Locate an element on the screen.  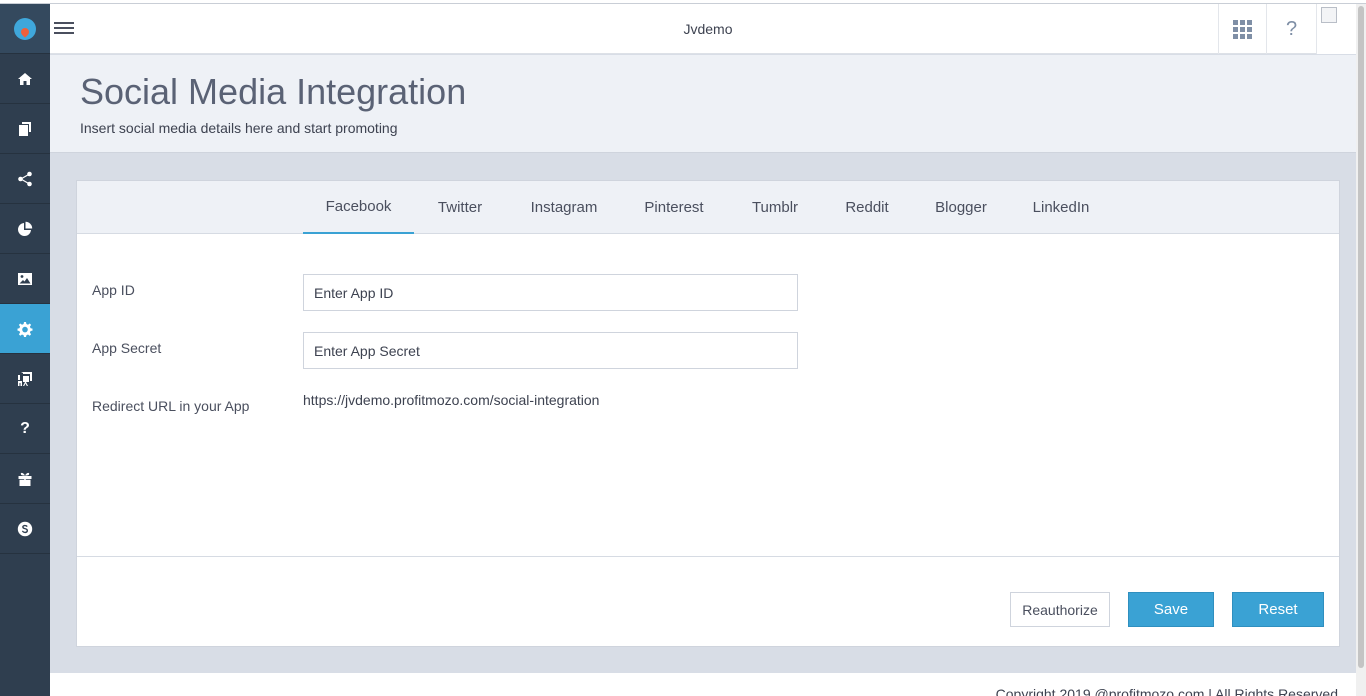
sidebar-item-training is located at coordinates (25, 379).